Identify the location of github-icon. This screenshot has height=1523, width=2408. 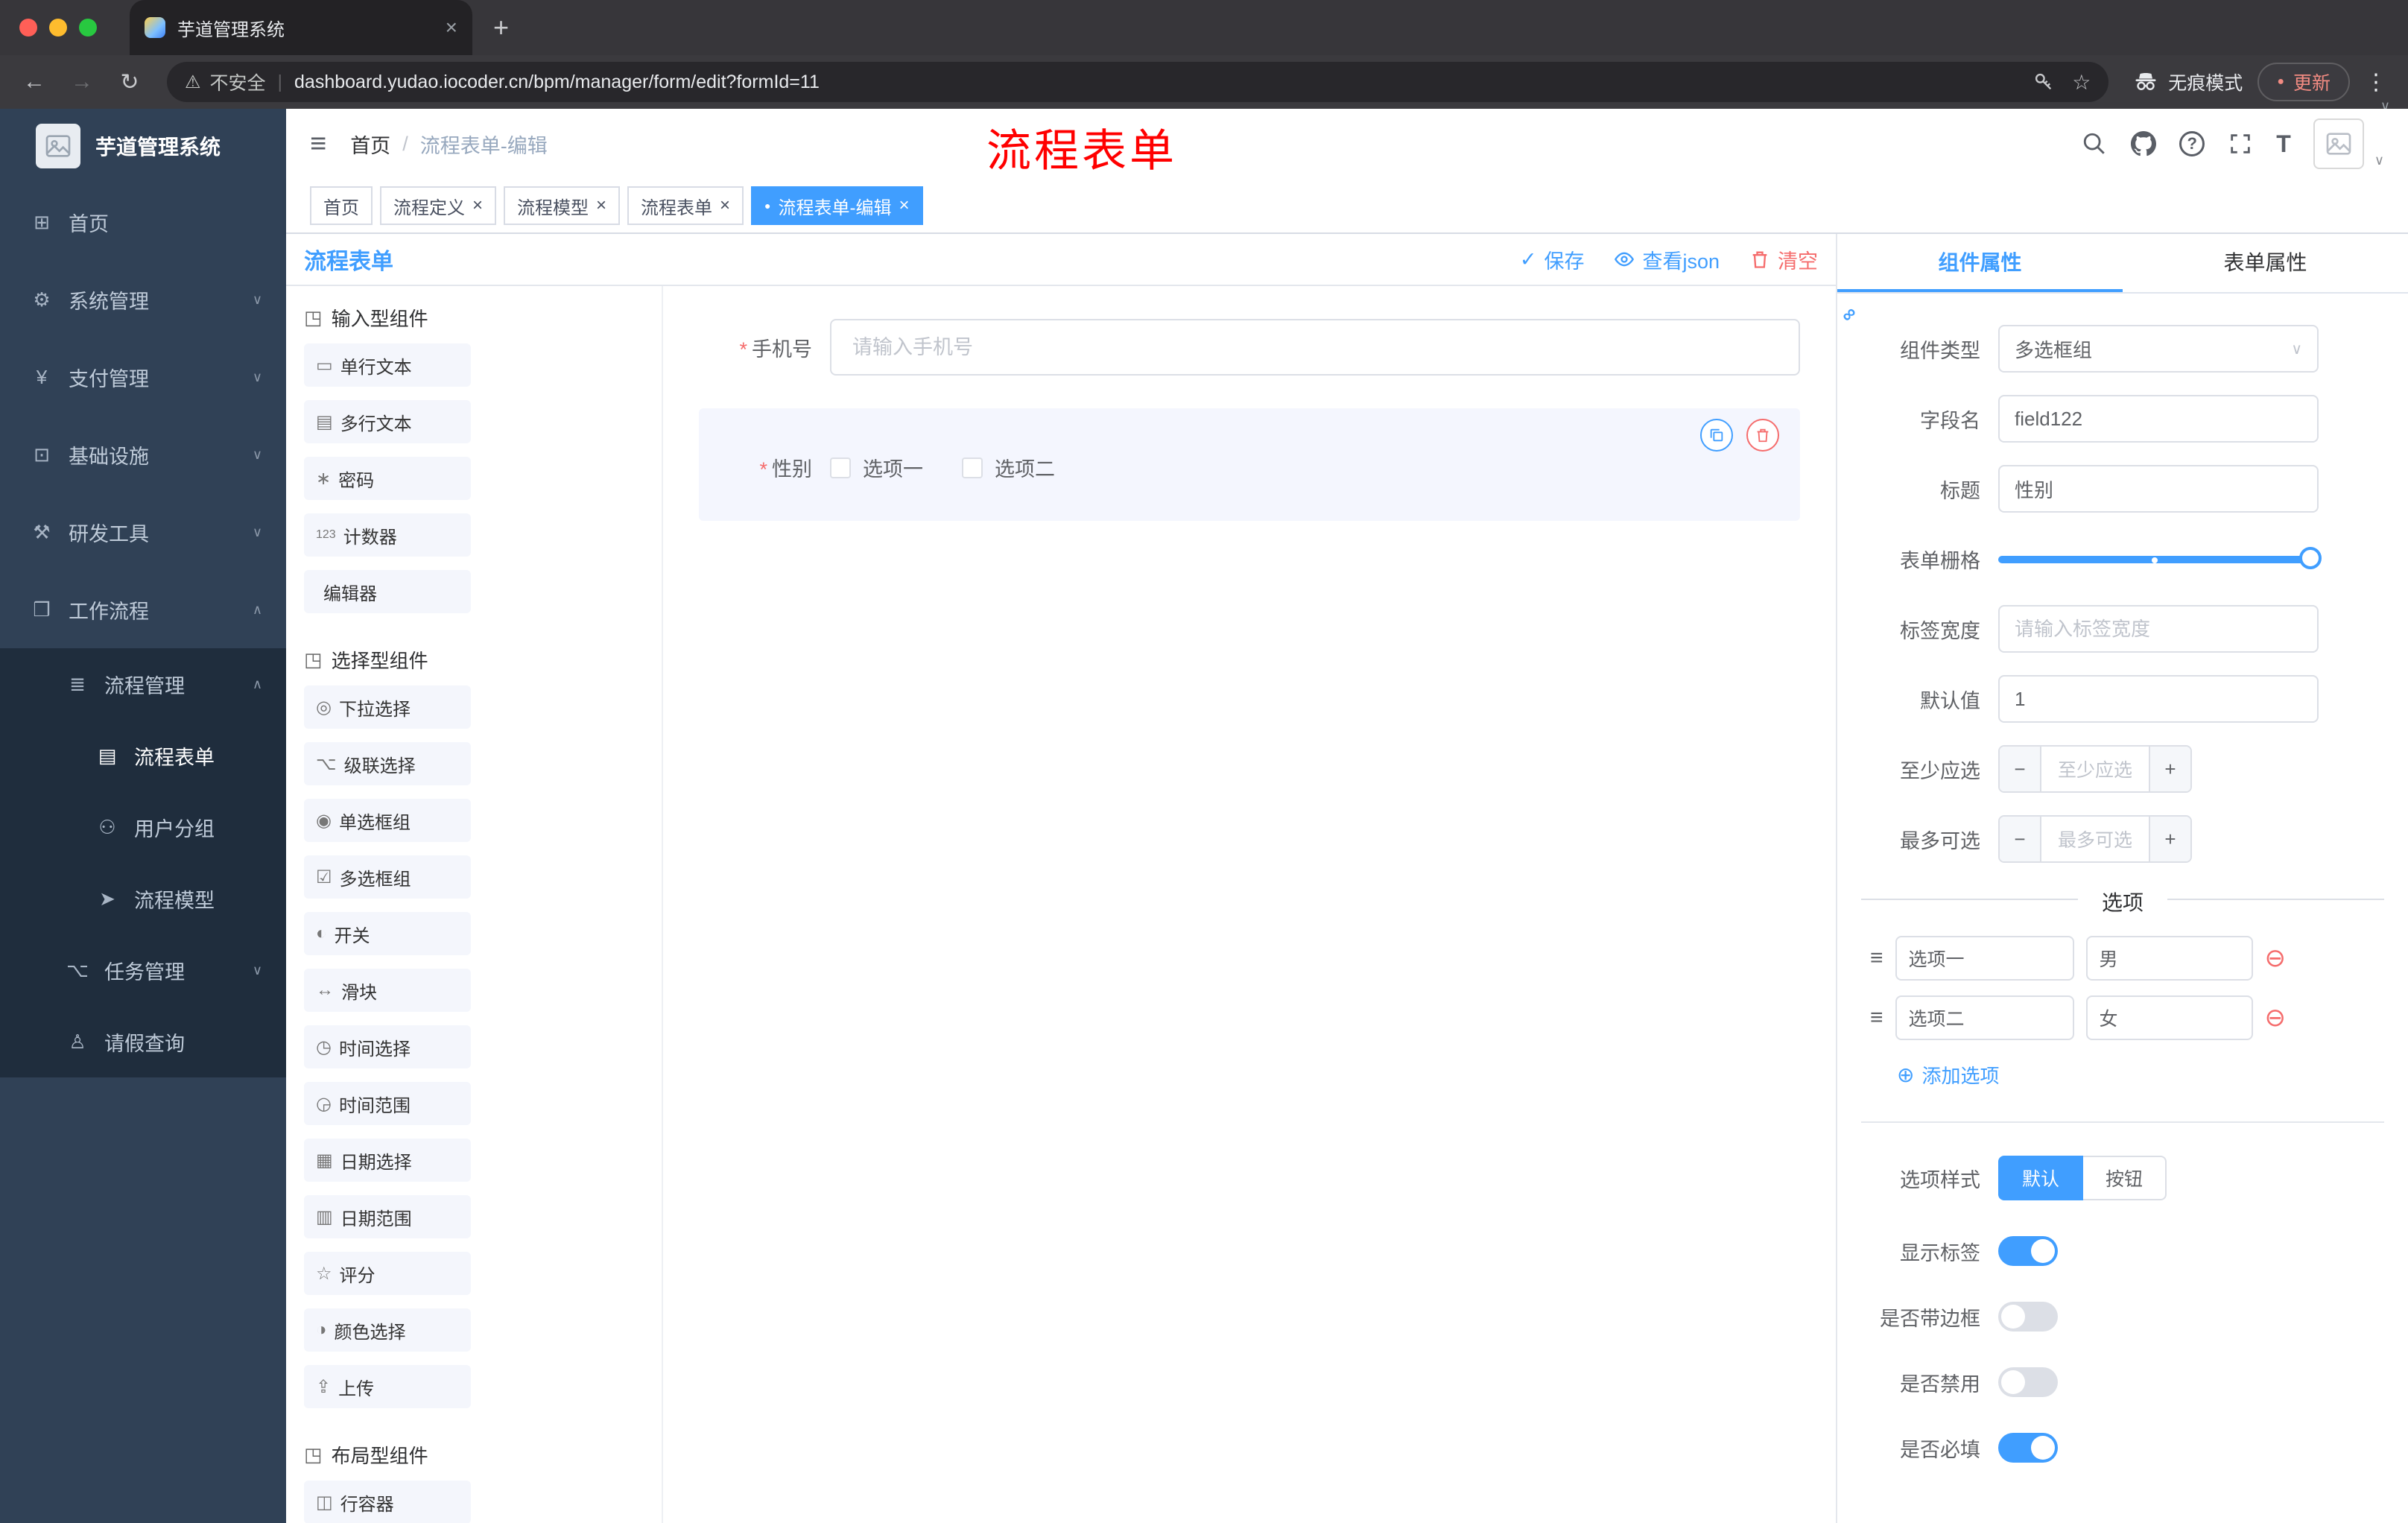
(2143, 143).